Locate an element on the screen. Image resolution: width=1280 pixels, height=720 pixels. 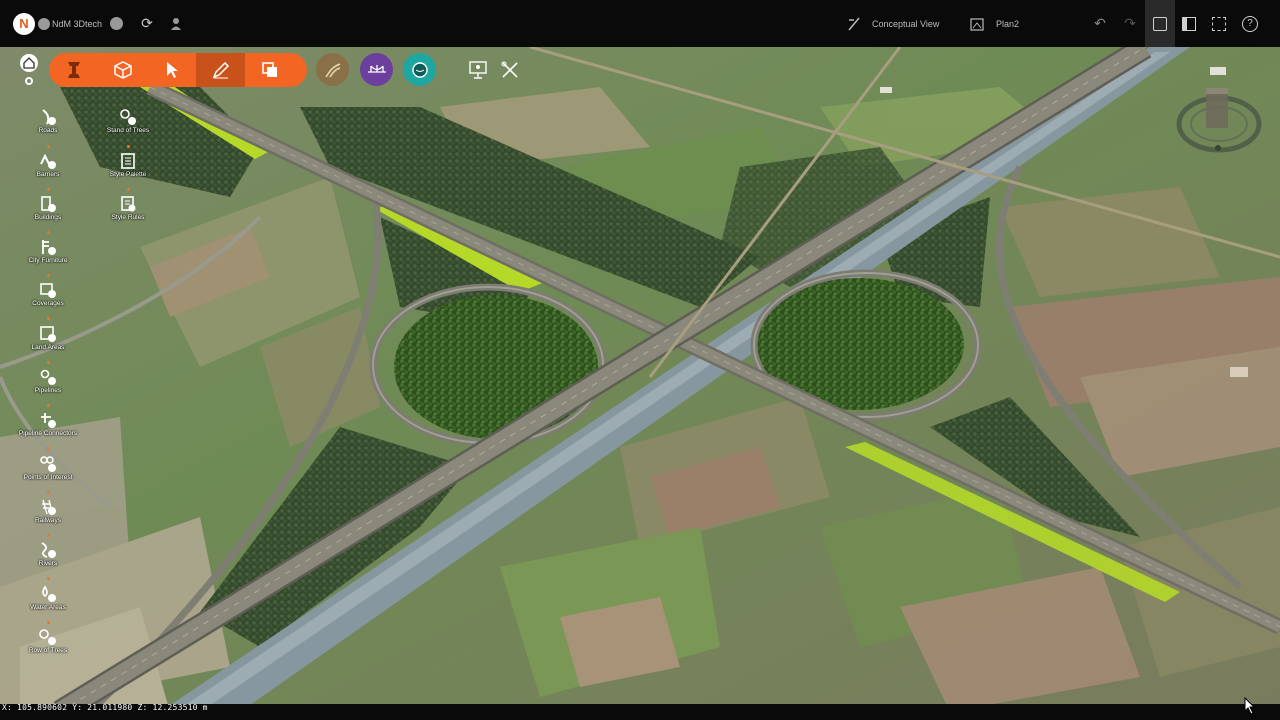
tools-button is located at coordinates (510, 70).